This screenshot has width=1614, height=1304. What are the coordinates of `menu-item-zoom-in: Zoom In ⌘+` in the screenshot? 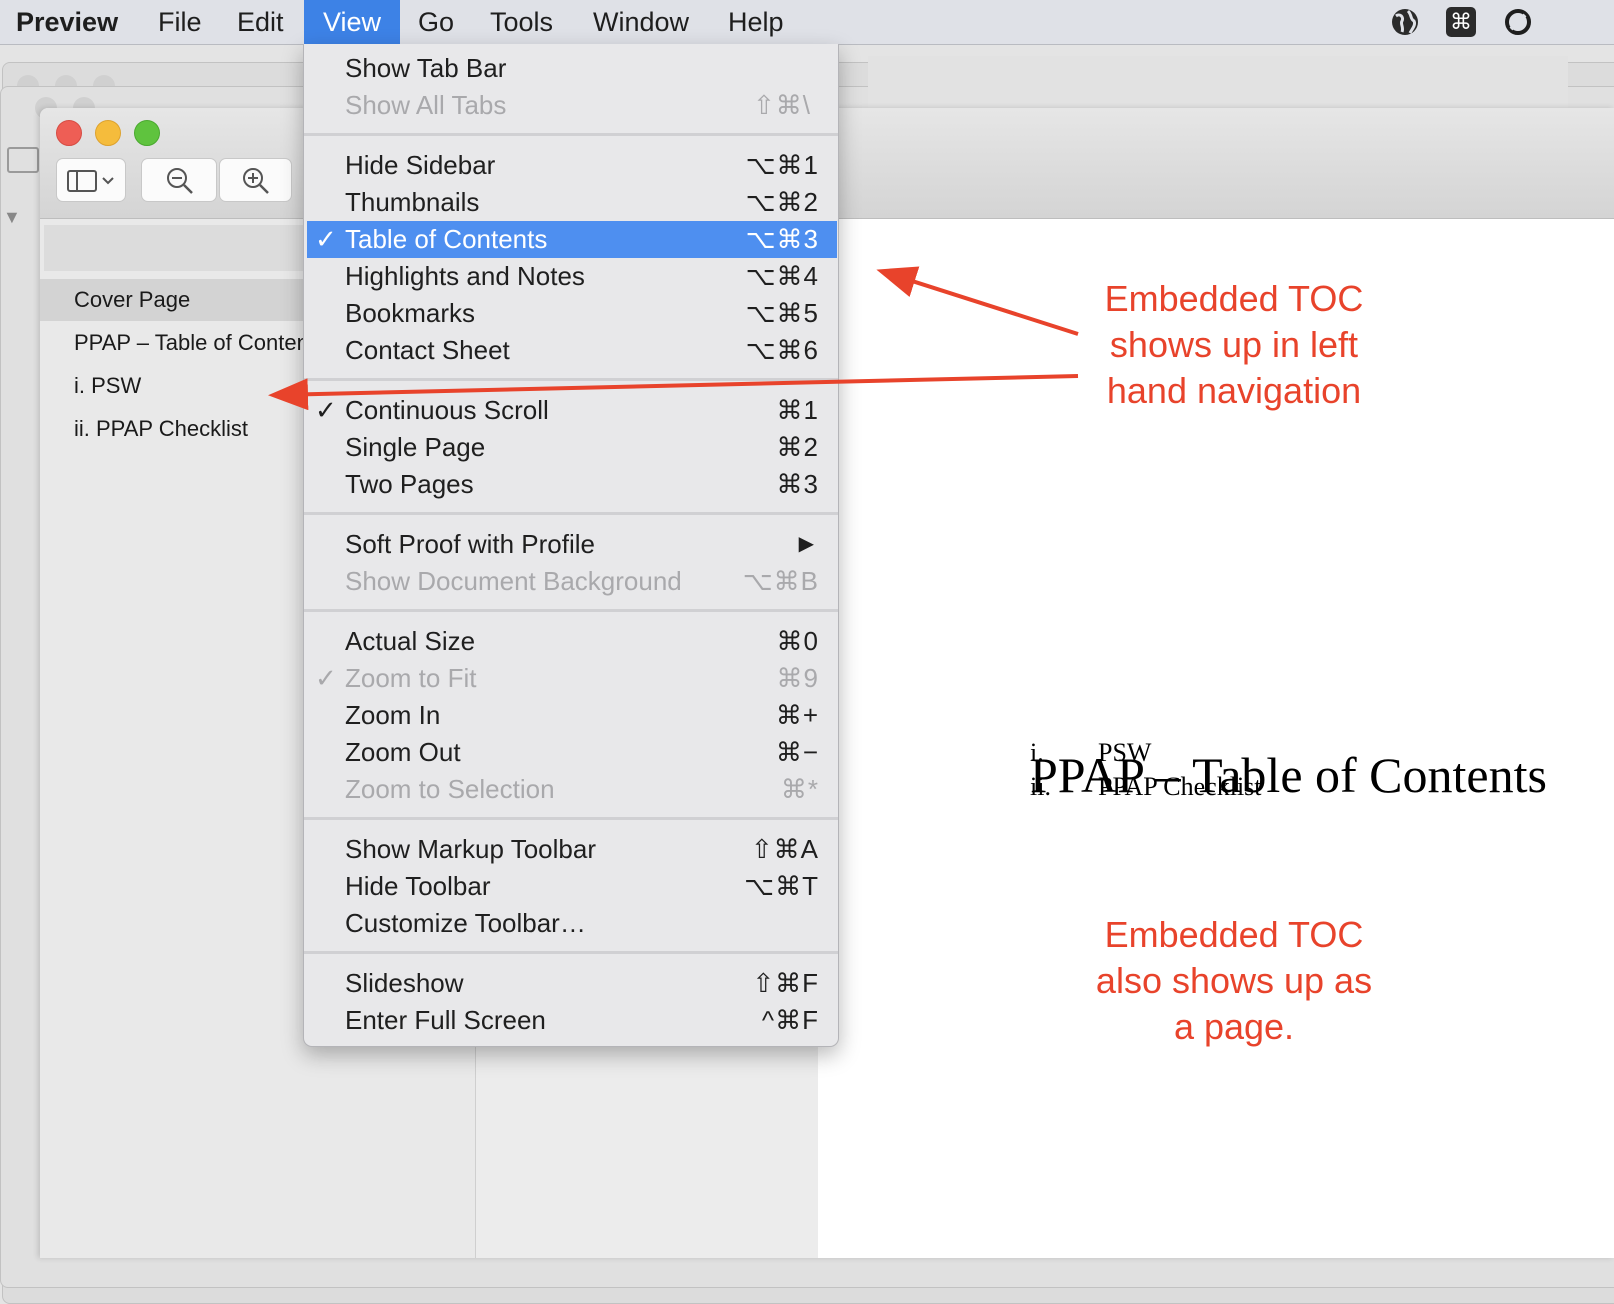 It's located at (572, 715).